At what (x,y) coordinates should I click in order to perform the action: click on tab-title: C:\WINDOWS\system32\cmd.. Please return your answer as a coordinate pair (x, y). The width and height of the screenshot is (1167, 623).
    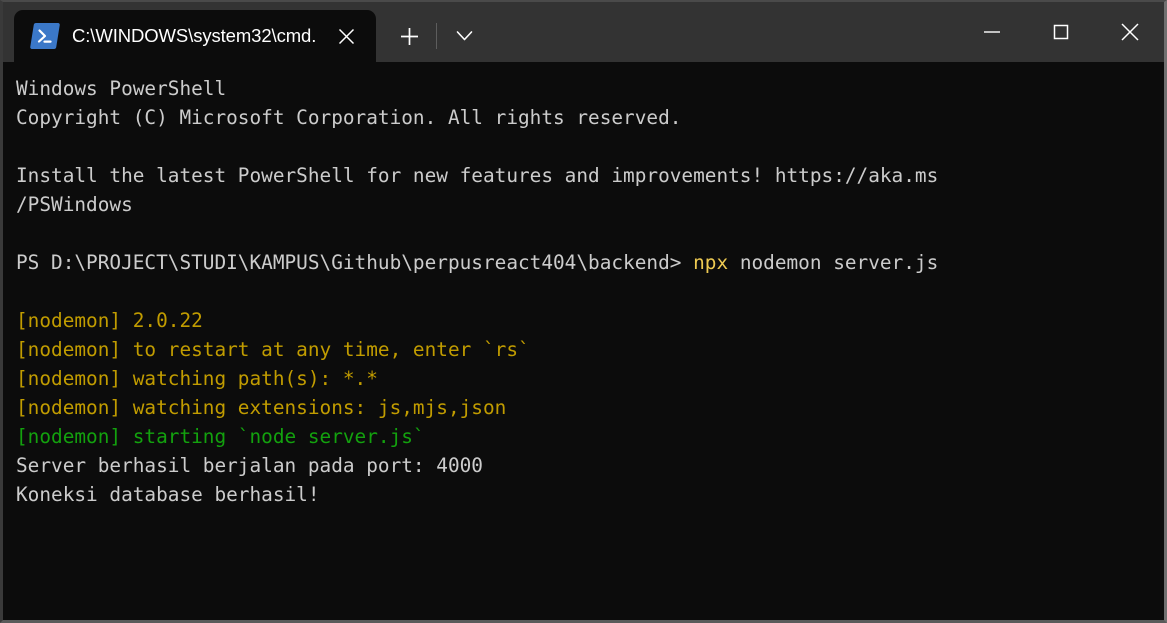
    Looking at the image, I should click on (194, 35).